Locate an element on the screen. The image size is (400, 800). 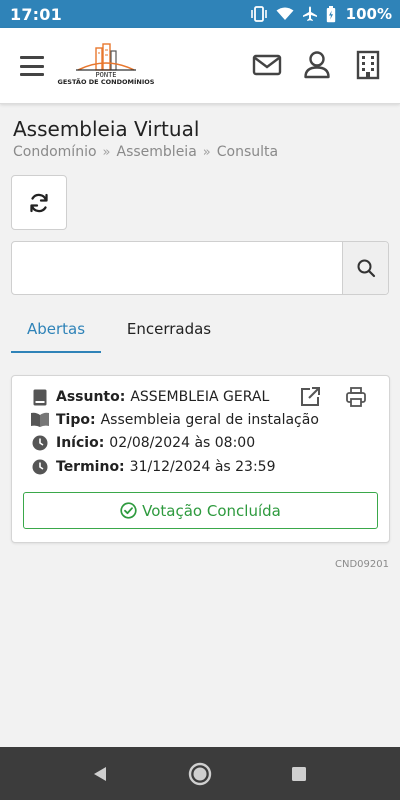
ponte-logo: PONTE GESTÃO DE CONDOMÍNIOS is located at coordinates (106, 65).